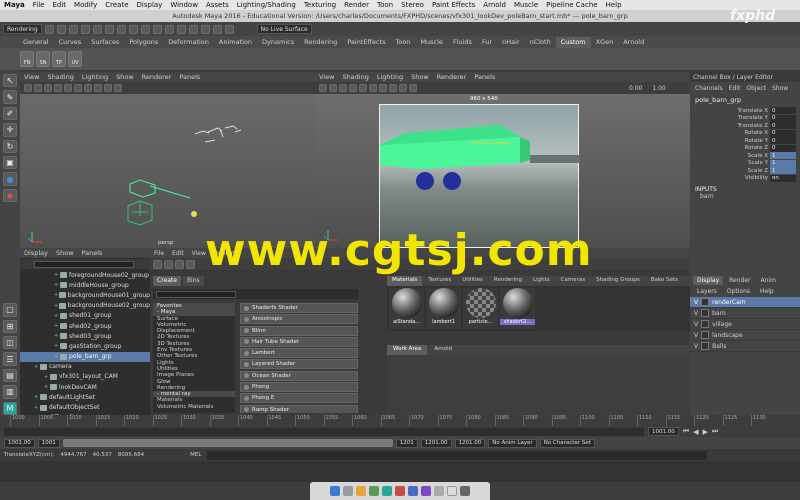 The width and height of the screenshot is (800, 500). Describe the element at coordinates (361, 491) in the screenshot. I see `chrome-icon` at that location.